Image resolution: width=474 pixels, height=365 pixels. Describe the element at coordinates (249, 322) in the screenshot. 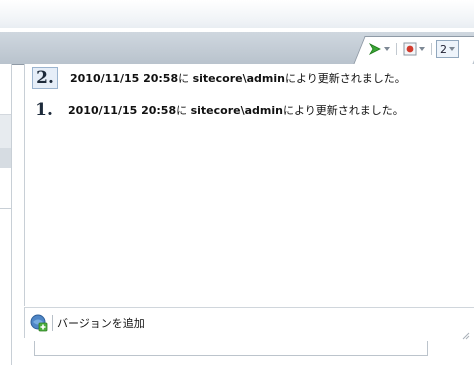

I see `version-panel-footer: バージョンを追加` at that location.